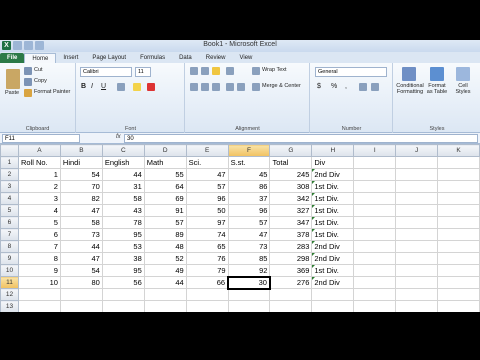 This screenshot has height=360, width=480. I want to click on cell-f4: 37, so click(249, 198).